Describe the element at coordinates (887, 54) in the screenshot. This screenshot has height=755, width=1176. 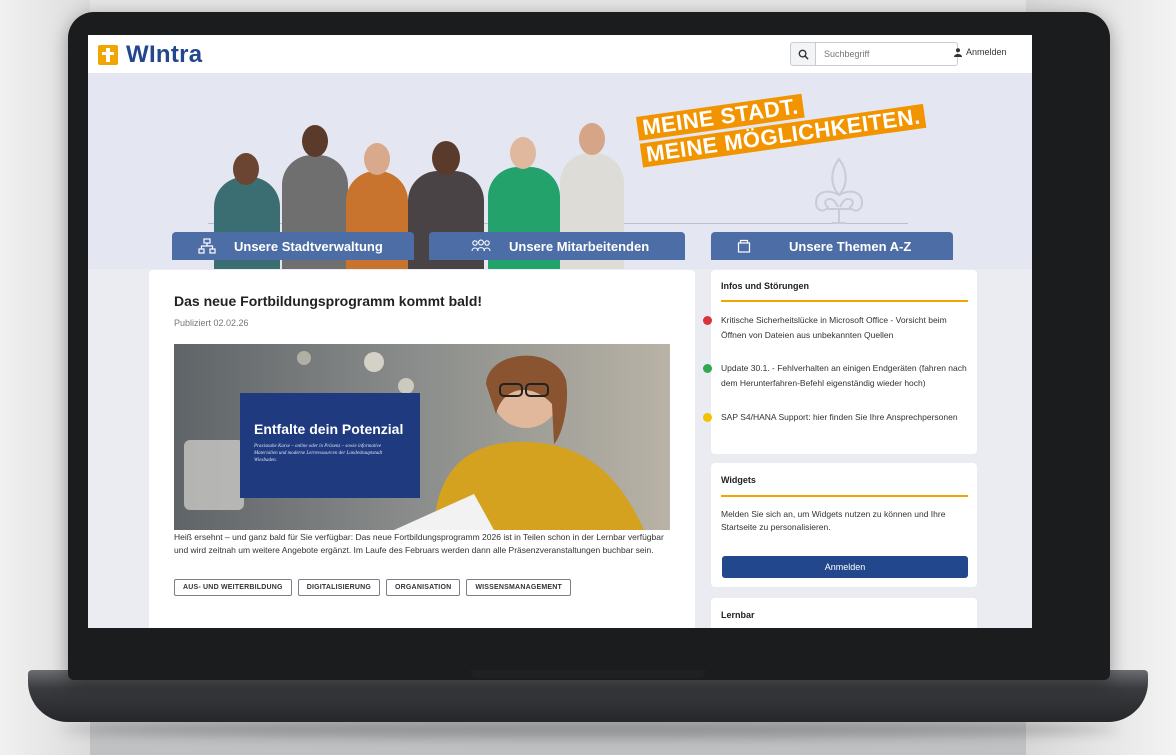
I see `search-input` at that location.